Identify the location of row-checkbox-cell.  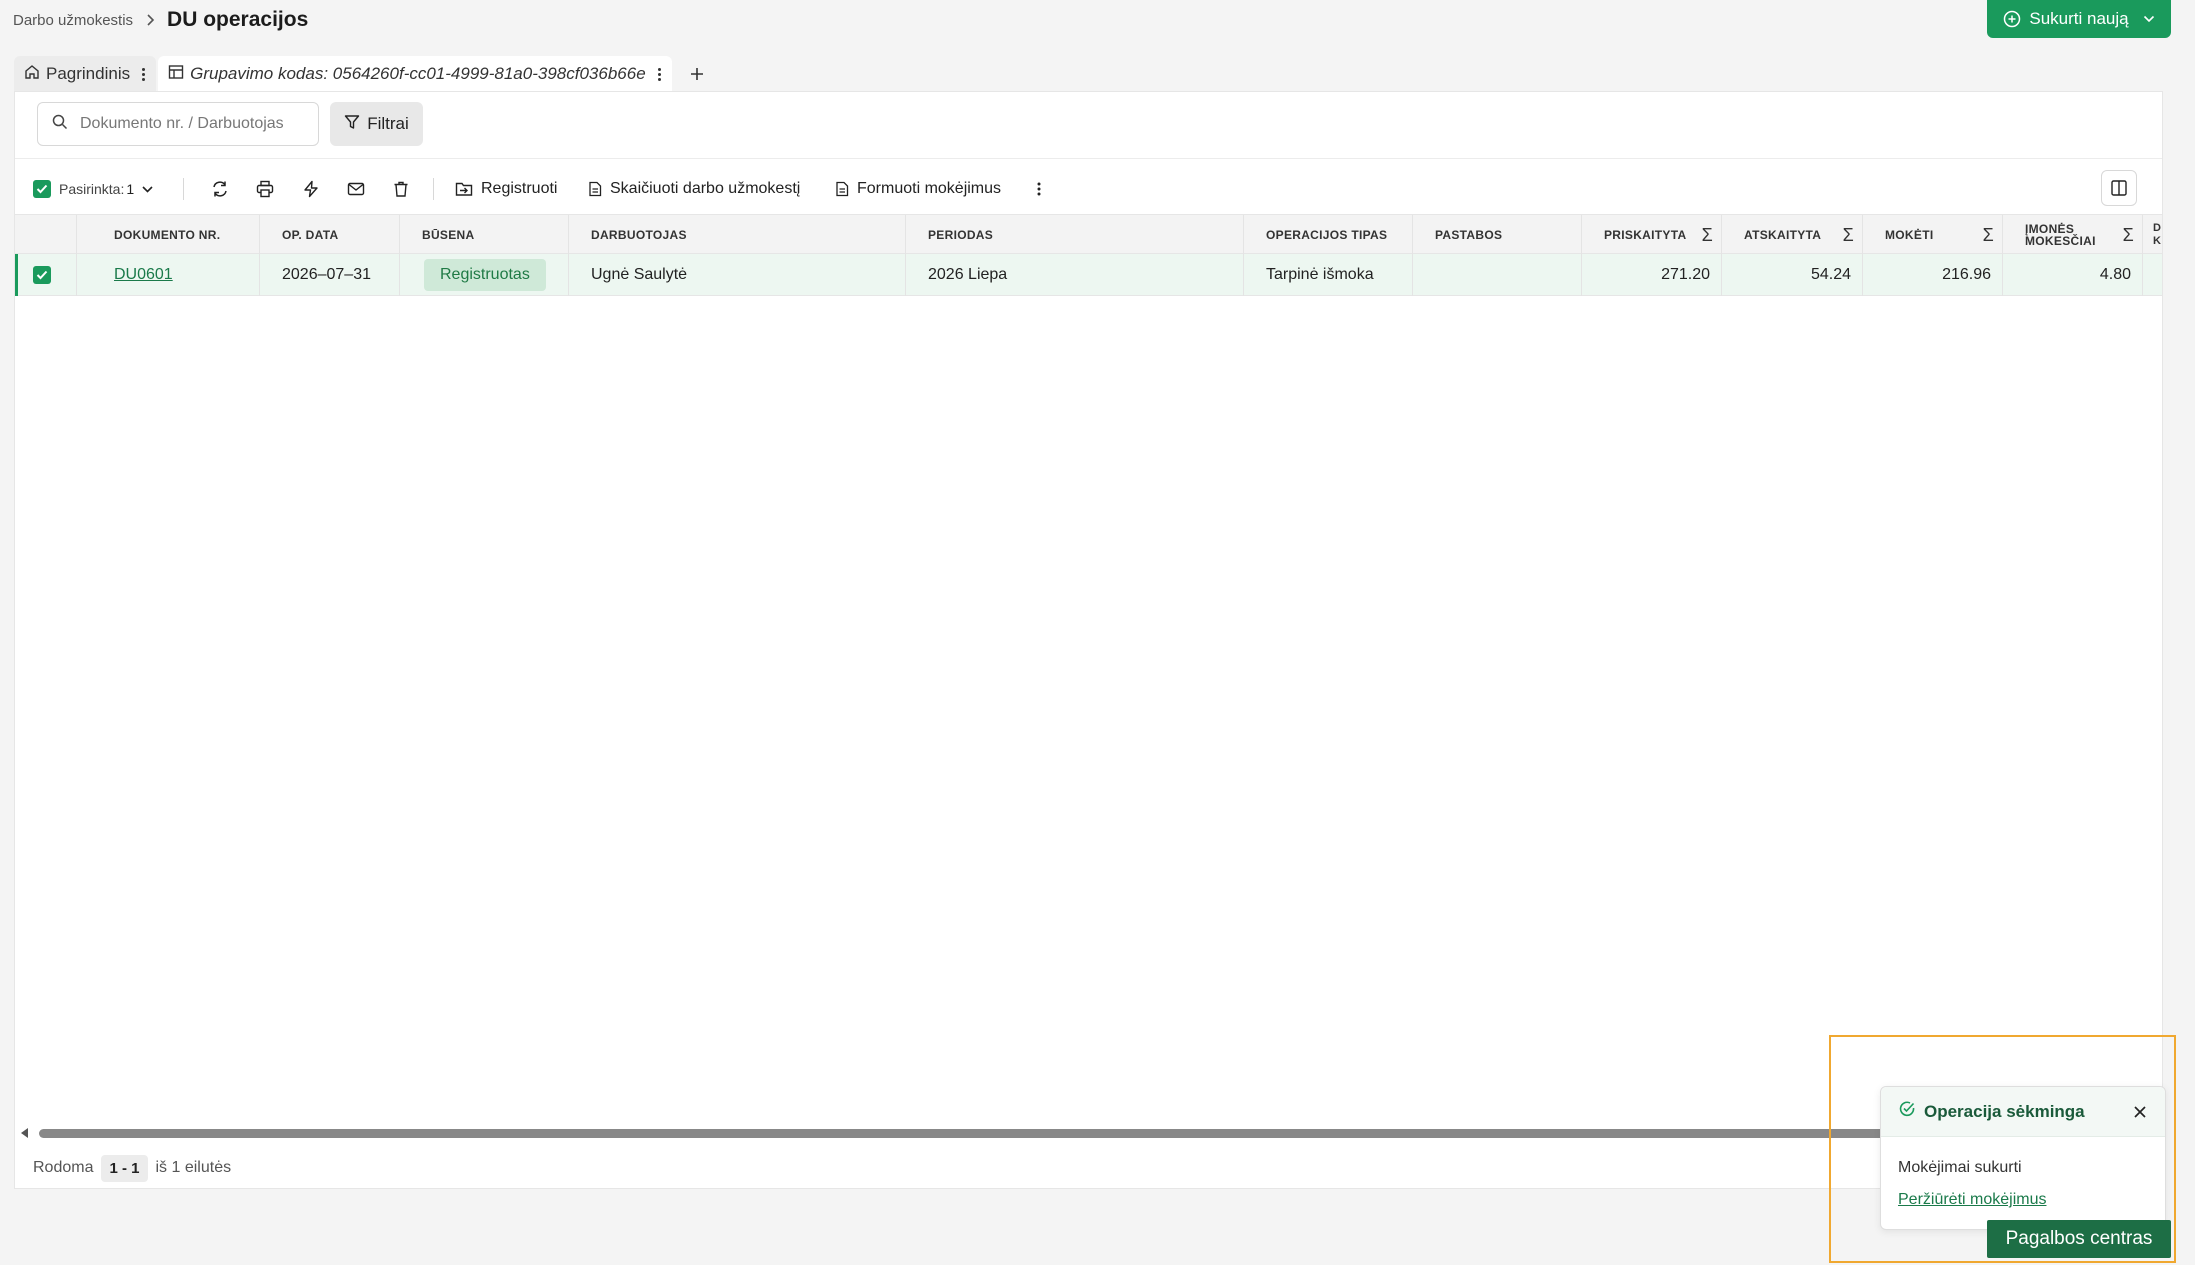
(46, 275).